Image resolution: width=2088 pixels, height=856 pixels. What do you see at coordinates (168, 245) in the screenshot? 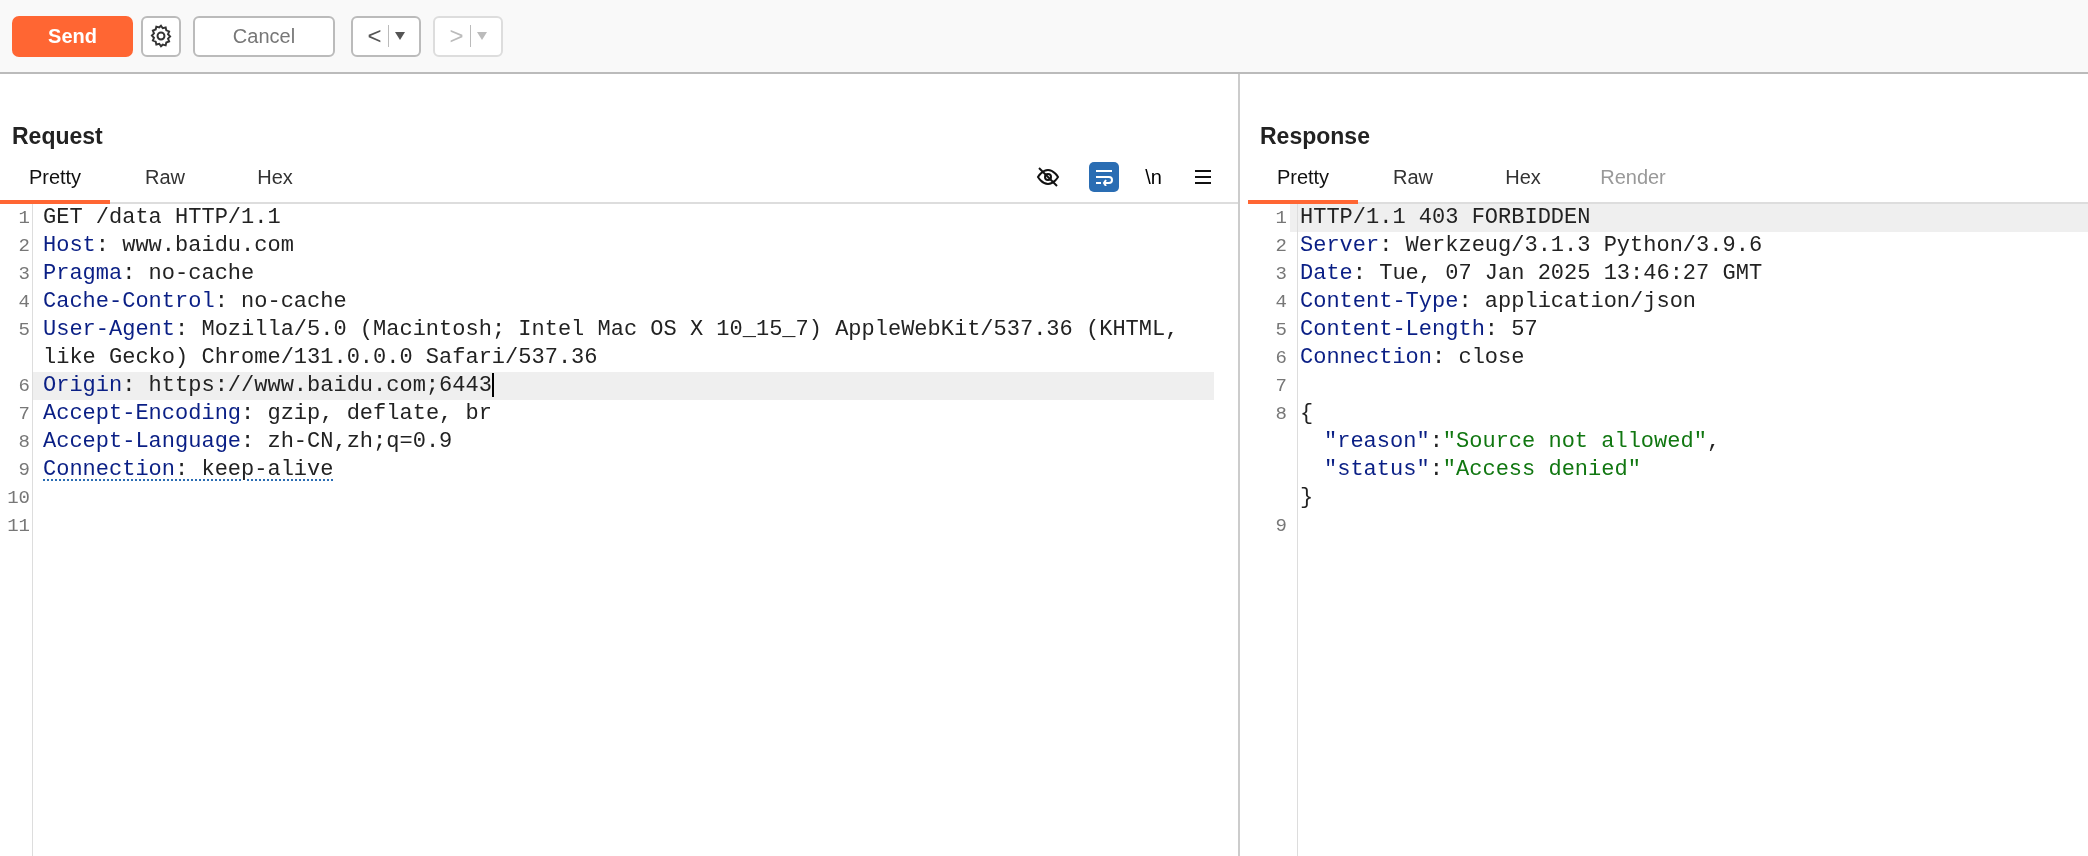
I see `code-line: Host: www.baidu.com` at bounding box center [168, 245].